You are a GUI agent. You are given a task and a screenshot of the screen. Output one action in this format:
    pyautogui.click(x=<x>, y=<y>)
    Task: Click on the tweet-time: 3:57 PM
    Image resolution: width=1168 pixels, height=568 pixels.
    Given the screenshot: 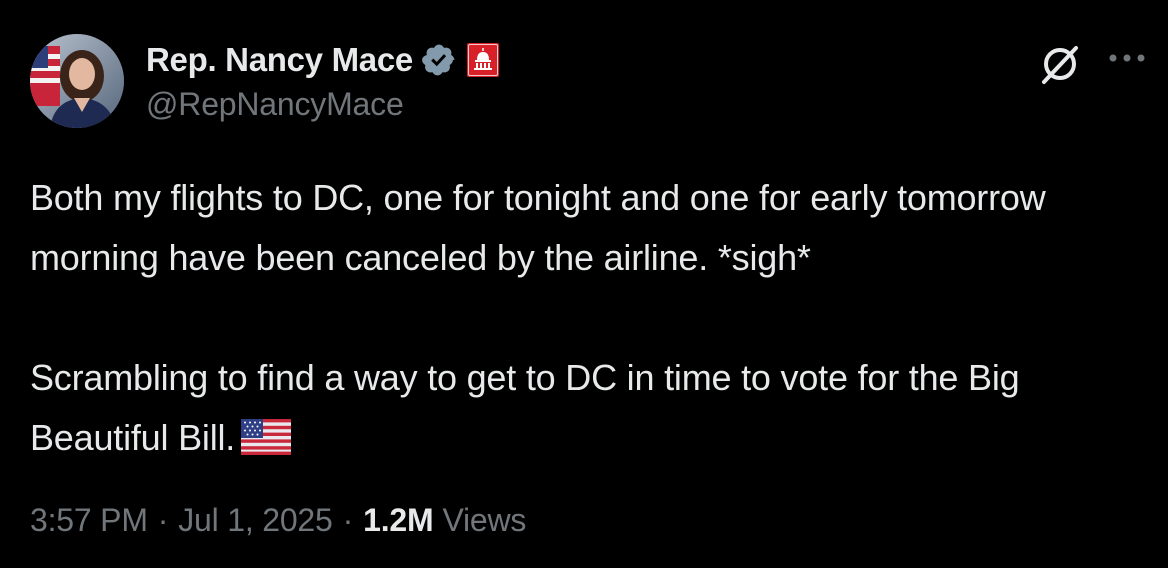 What is the action you would take?
    pyautogui.click(x=89, y=520)
    